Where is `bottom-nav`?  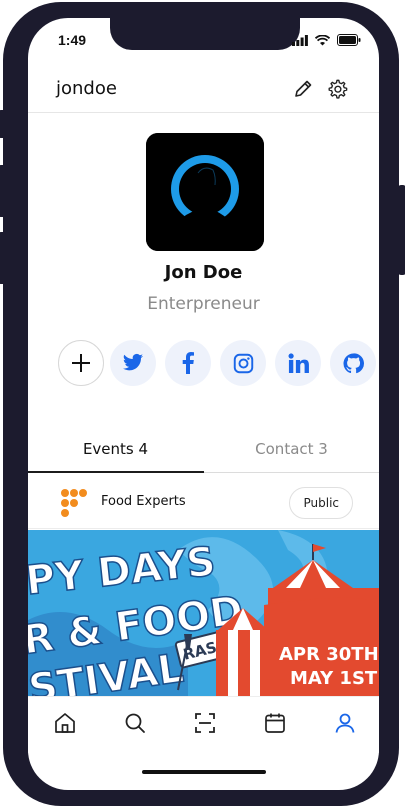 bottom-nav is located at coordinates (203, 724).